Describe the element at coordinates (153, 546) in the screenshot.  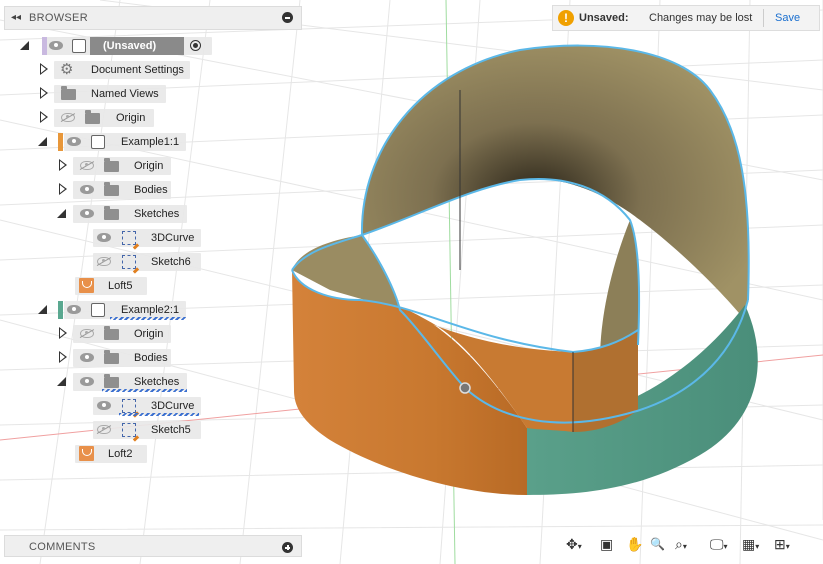
I see `comments-panel-header: COMMENTS` at that location.